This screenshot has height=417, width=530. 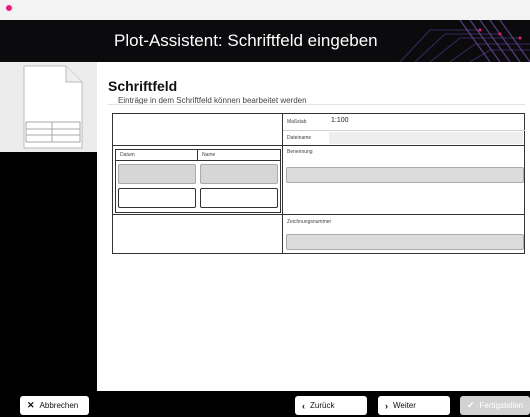 I want to click on back-button: ‹ Zurück, so click(x=331, y=405).